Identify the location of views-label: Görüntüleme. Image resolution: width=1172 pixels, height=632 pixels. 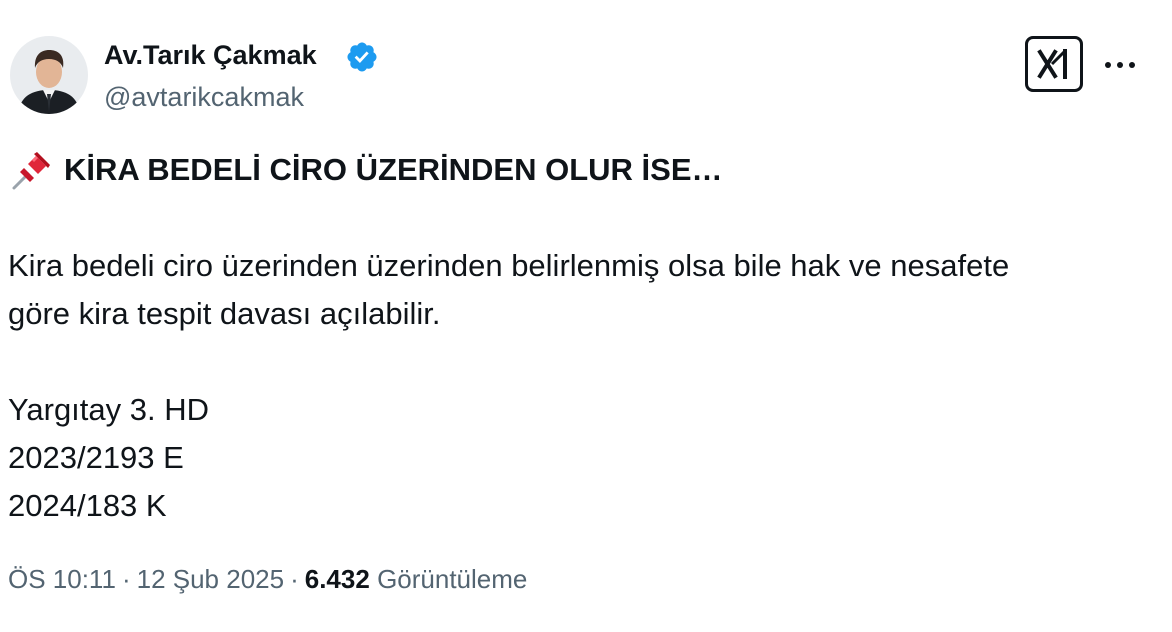
(452, 579).